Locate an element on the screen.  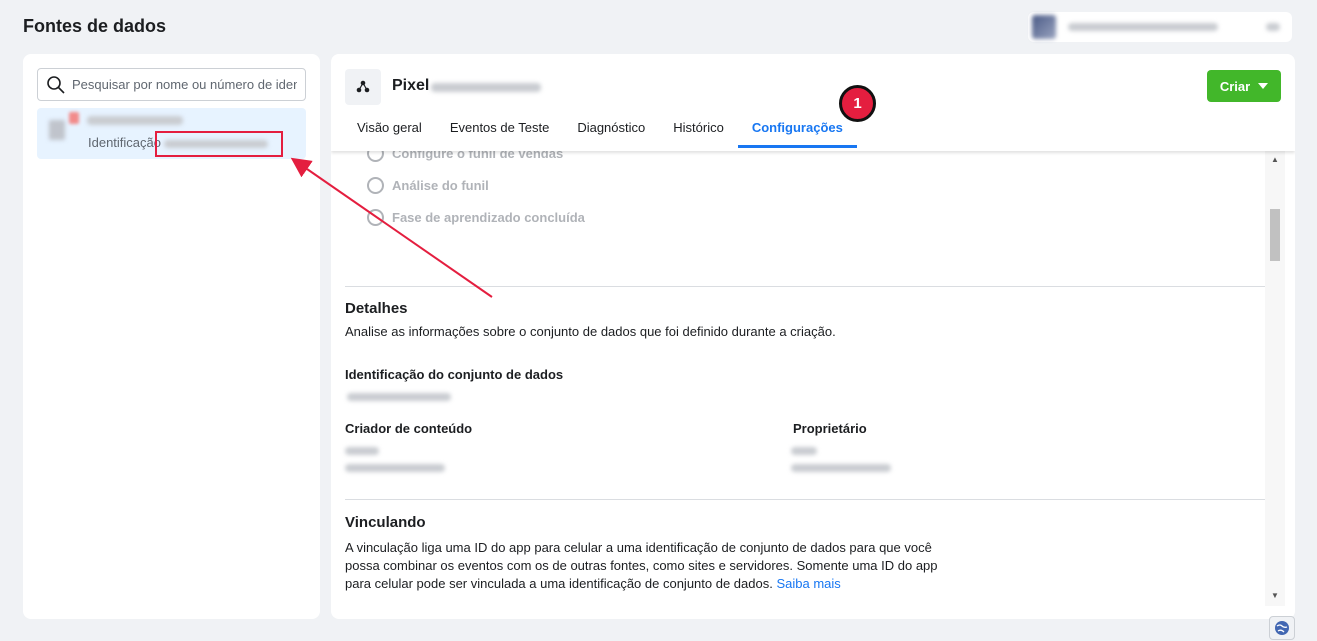
tab-settings: Configurações is located at coordinates (797, 130).